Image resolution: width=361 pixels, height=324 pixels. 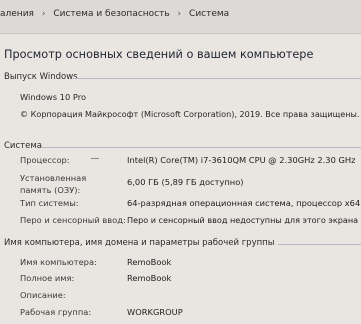 I want to click on workgroup-label: Рабочая группа:, so click(x=56, y=312).